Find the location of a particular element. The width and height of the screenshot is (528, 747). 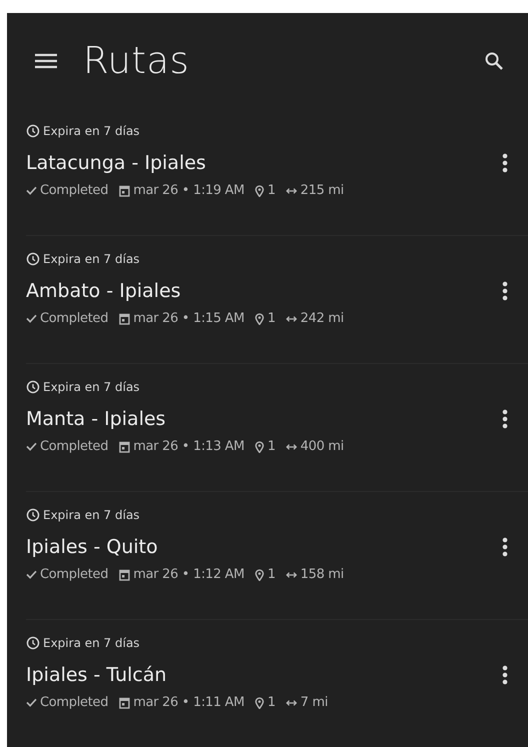

menu-button is located at coordinates (46, 60).